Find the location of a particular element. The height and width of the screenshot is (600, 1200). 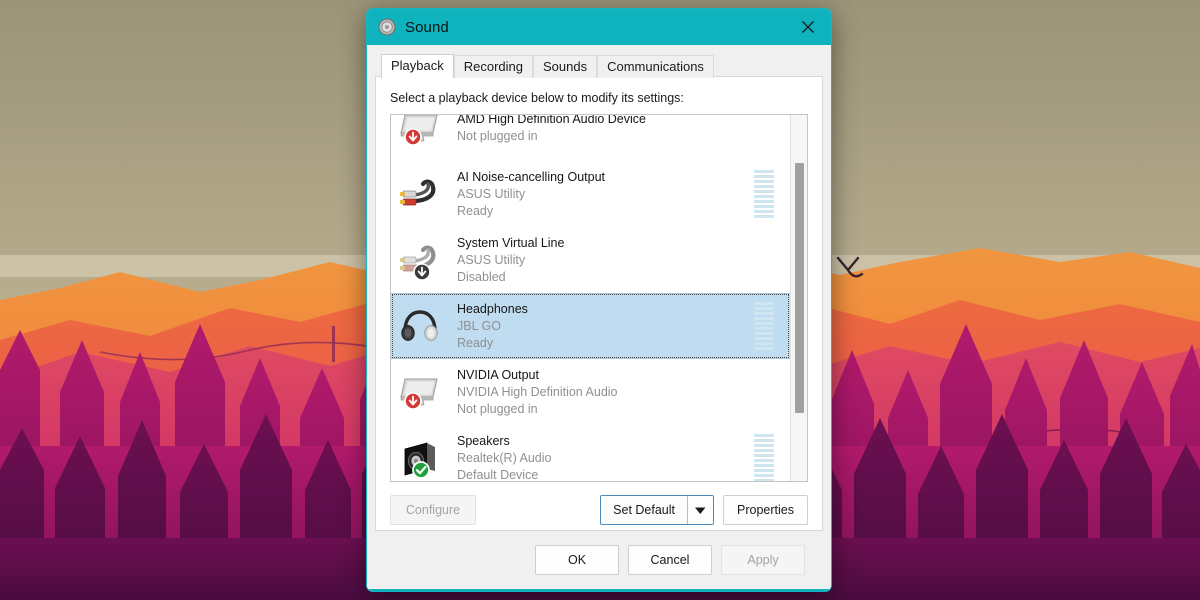

list-scrollbar is located at coordinates (798, 298).